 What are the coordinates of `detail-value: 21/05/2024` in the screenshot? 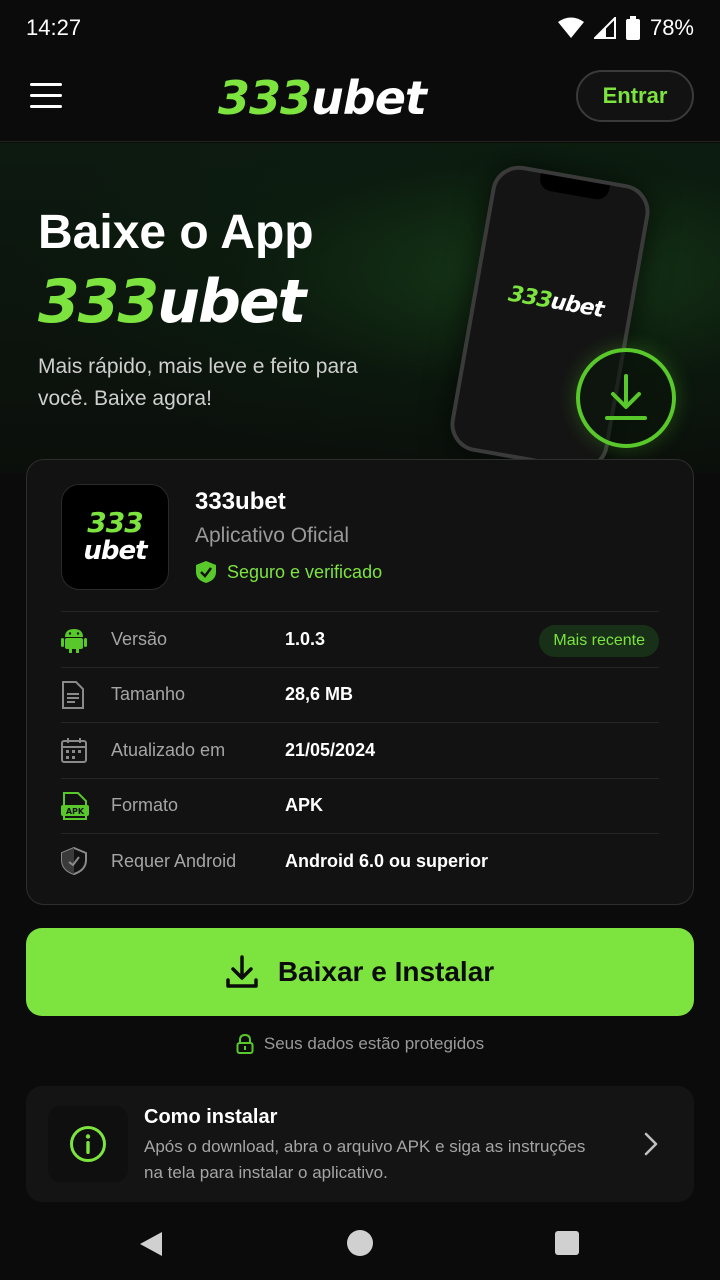 It's located at (330, 749).